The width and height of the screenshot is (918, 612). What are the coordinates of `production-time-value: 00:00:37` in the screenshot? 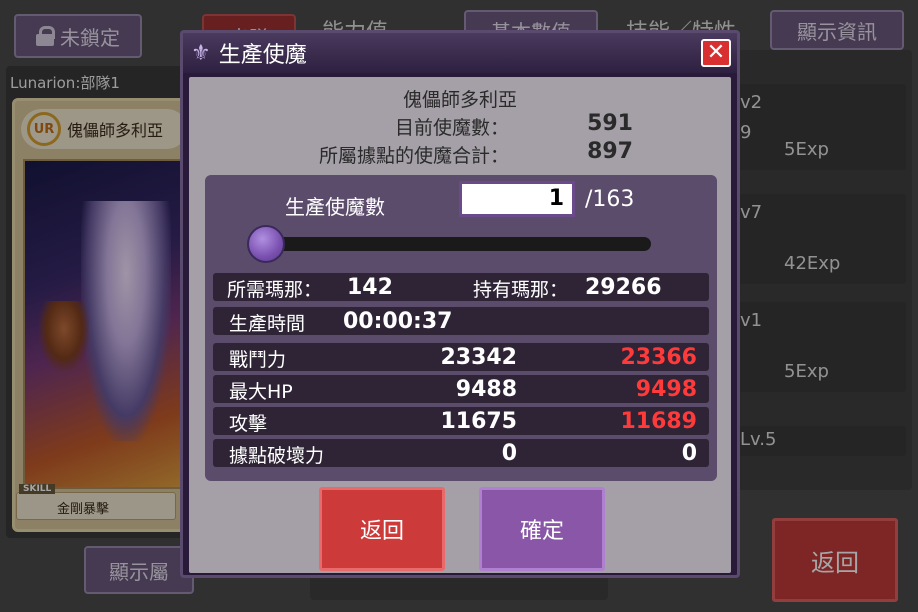 It's located at (398, 321).